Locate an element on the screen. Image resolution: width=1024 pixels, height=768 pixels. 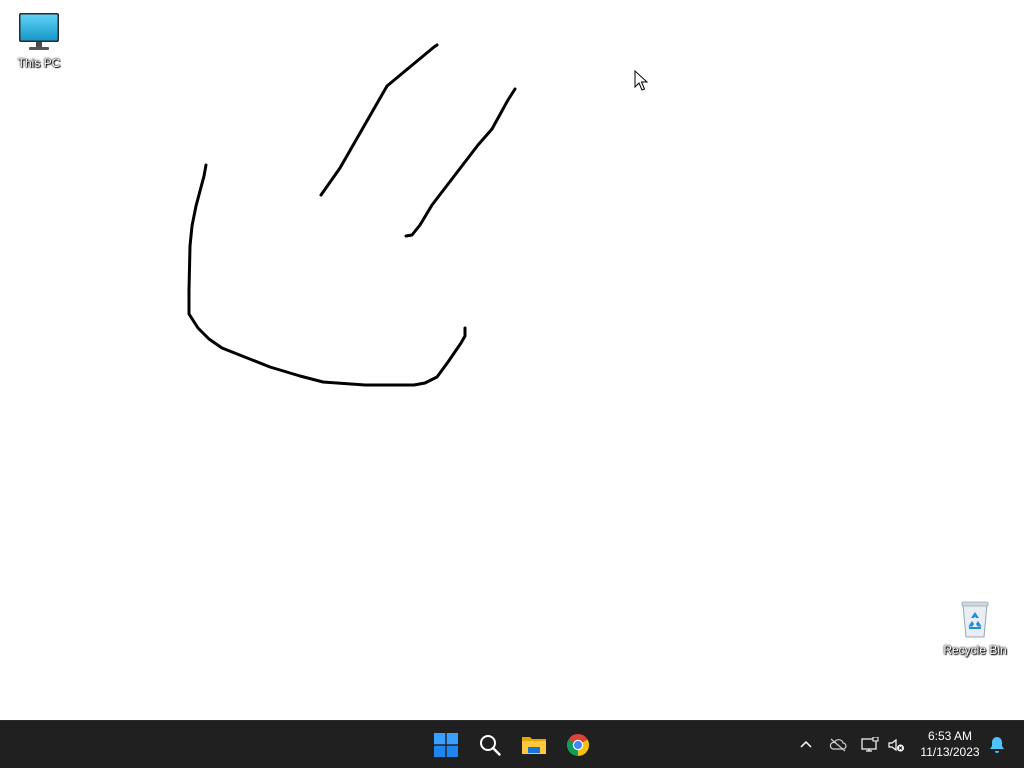
taskbar-clock: 6:53 AM 11/13/2023 is located at coordinates (950, 744).